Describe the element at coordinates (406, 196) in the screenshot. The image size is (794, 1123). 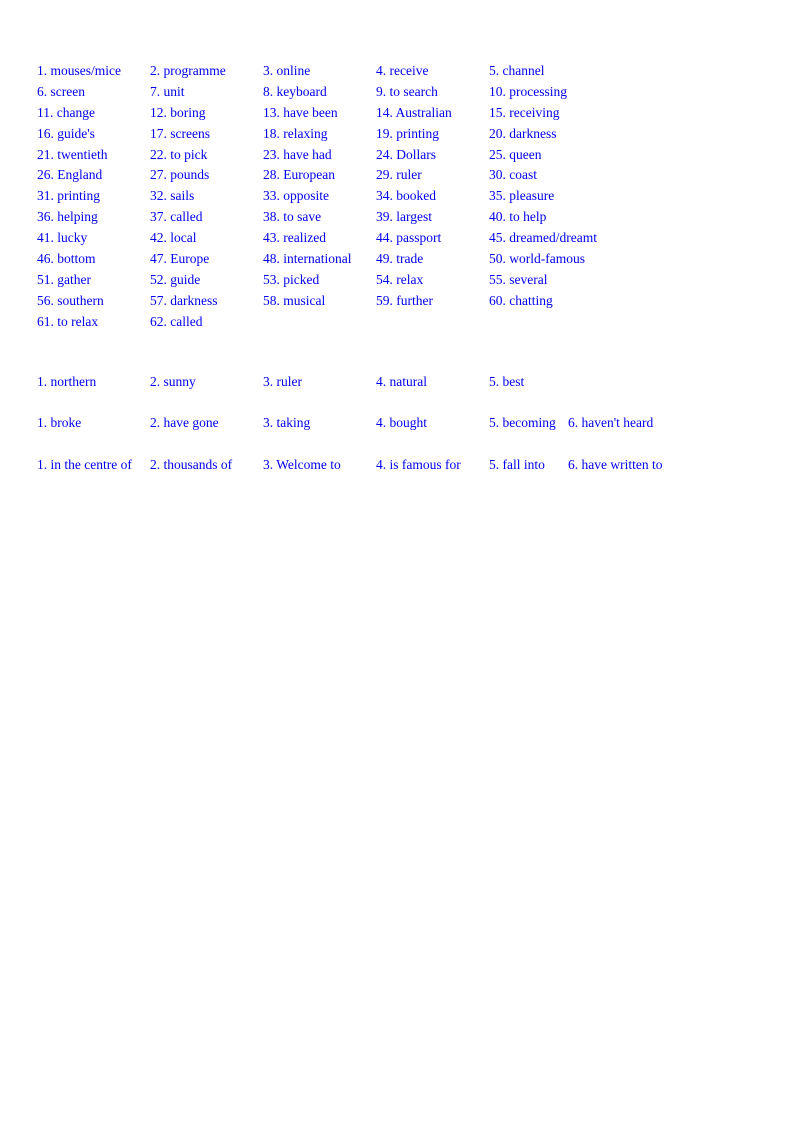
I see `answer-item: 34. booked` at that location.